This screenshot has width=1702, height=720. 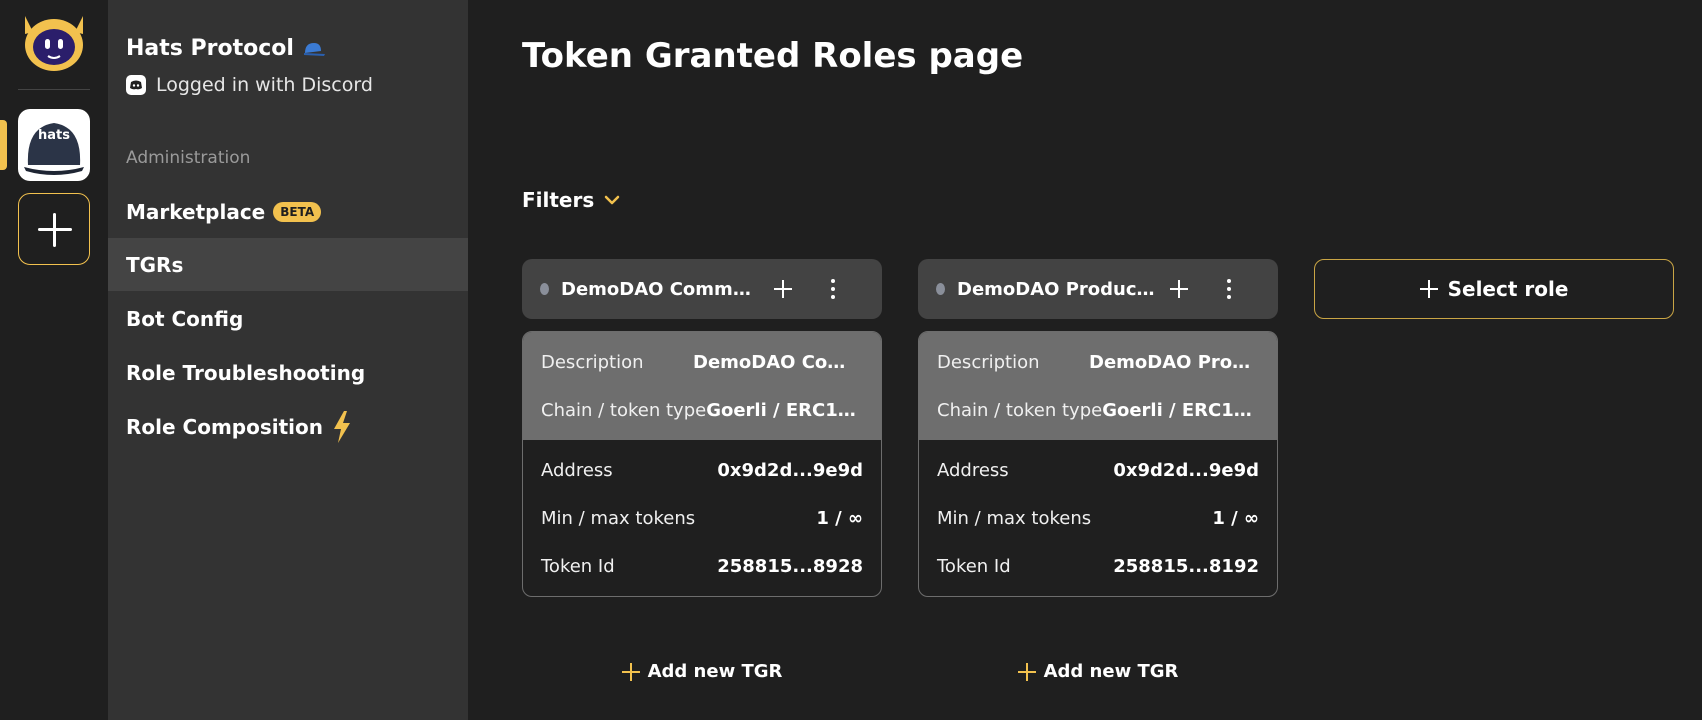 What do you see at coordinates (246, 372) in the screenshot?
I see `sidebar-item-label: Role Troubleshooting` at bounding box center [246, 372].